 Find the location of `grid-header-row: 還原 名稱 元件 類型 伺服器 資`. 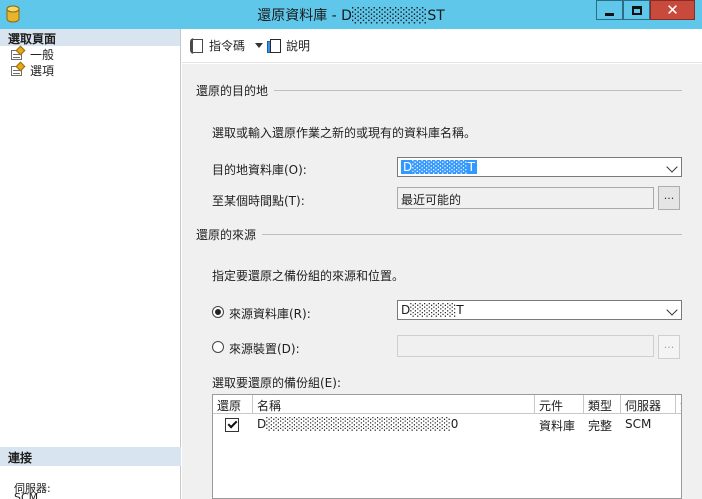

grid-header-row: 還原 名稱 元件 類型 伺服器 資 is located at coordinates (447, 404).